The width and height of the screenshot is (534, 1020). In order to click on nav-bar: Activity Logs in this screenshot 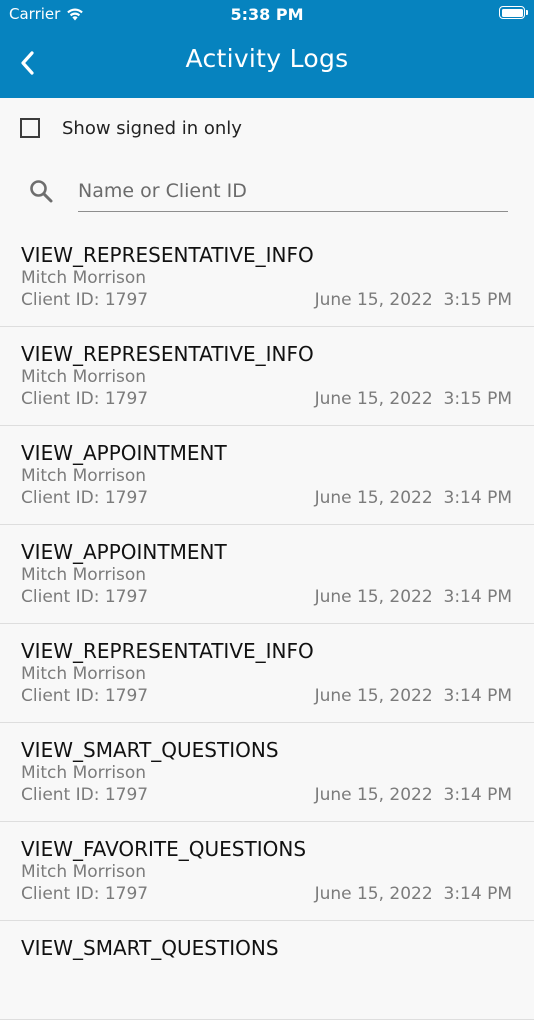, I will do `click(267, 63)`.